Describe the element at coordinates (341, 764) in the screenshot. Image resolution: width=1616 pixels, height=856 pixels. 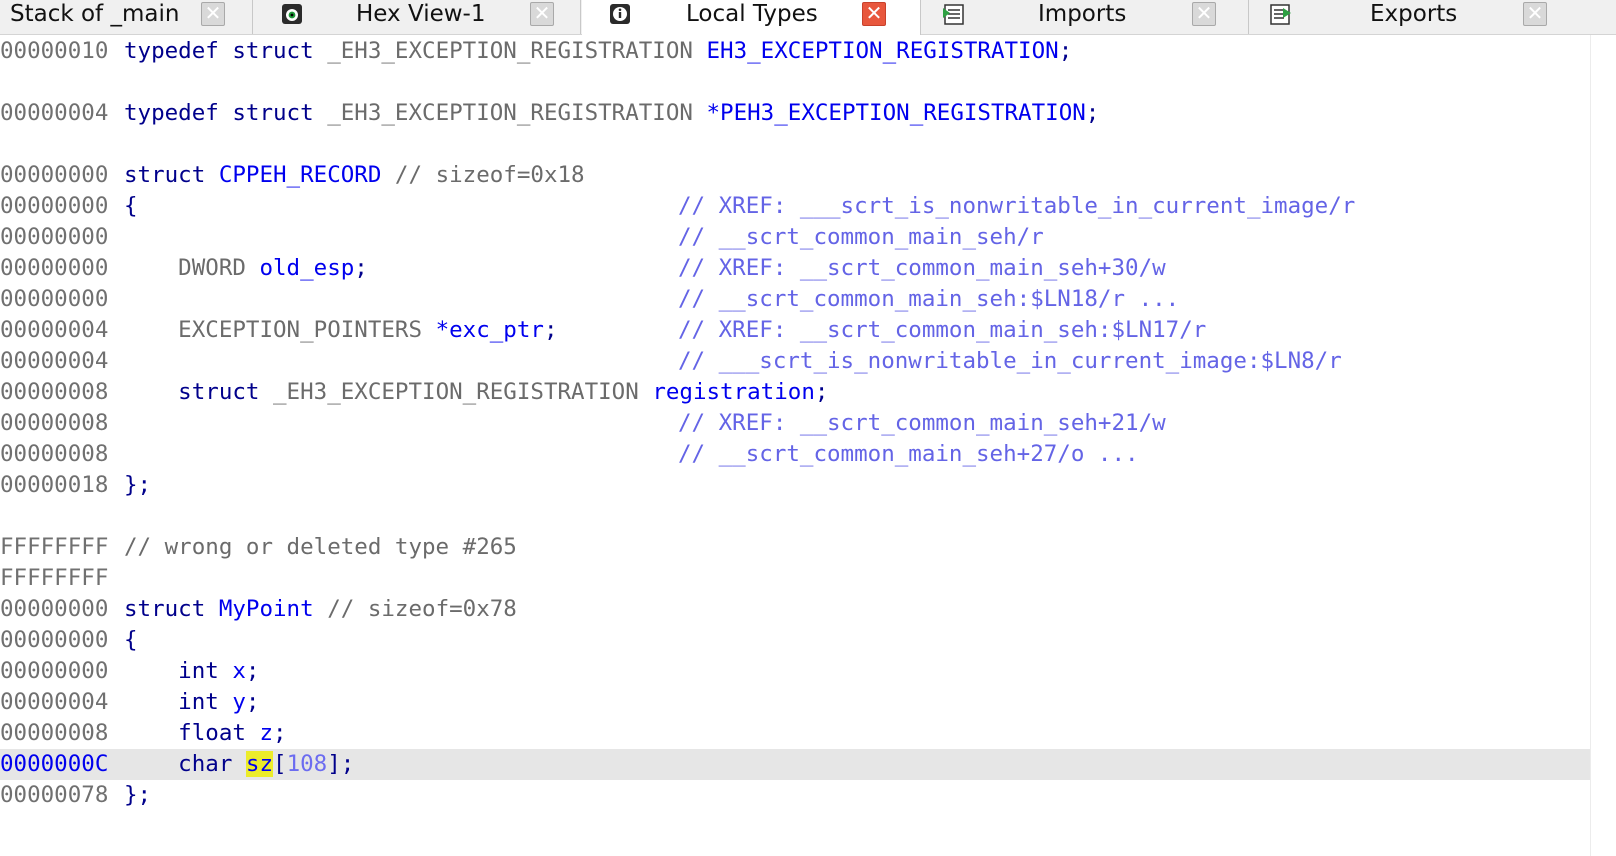
I see `punctuation: ];` at that location.